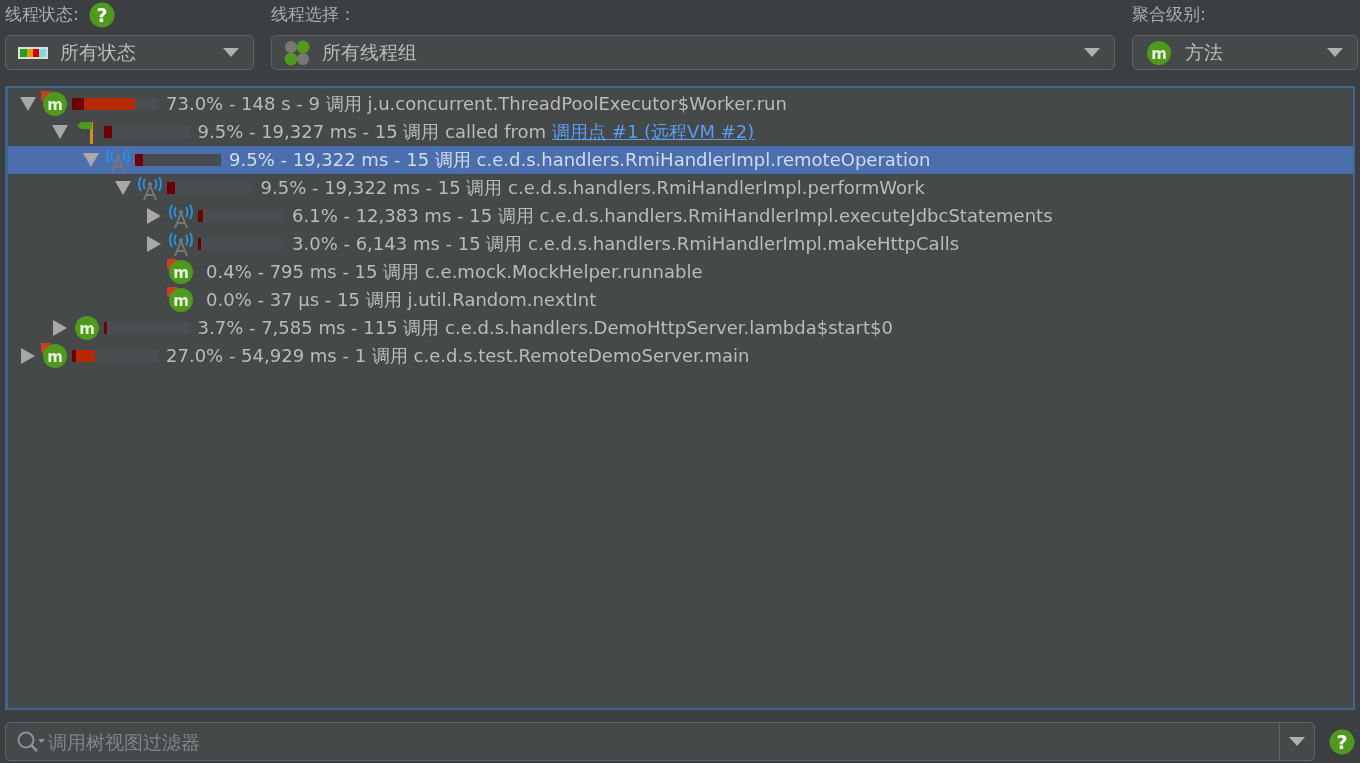 This screenshot has width=1360, height=763. I want to click on call-site-link: 调用点 #1 (远程VM #2), so click(653, 132).